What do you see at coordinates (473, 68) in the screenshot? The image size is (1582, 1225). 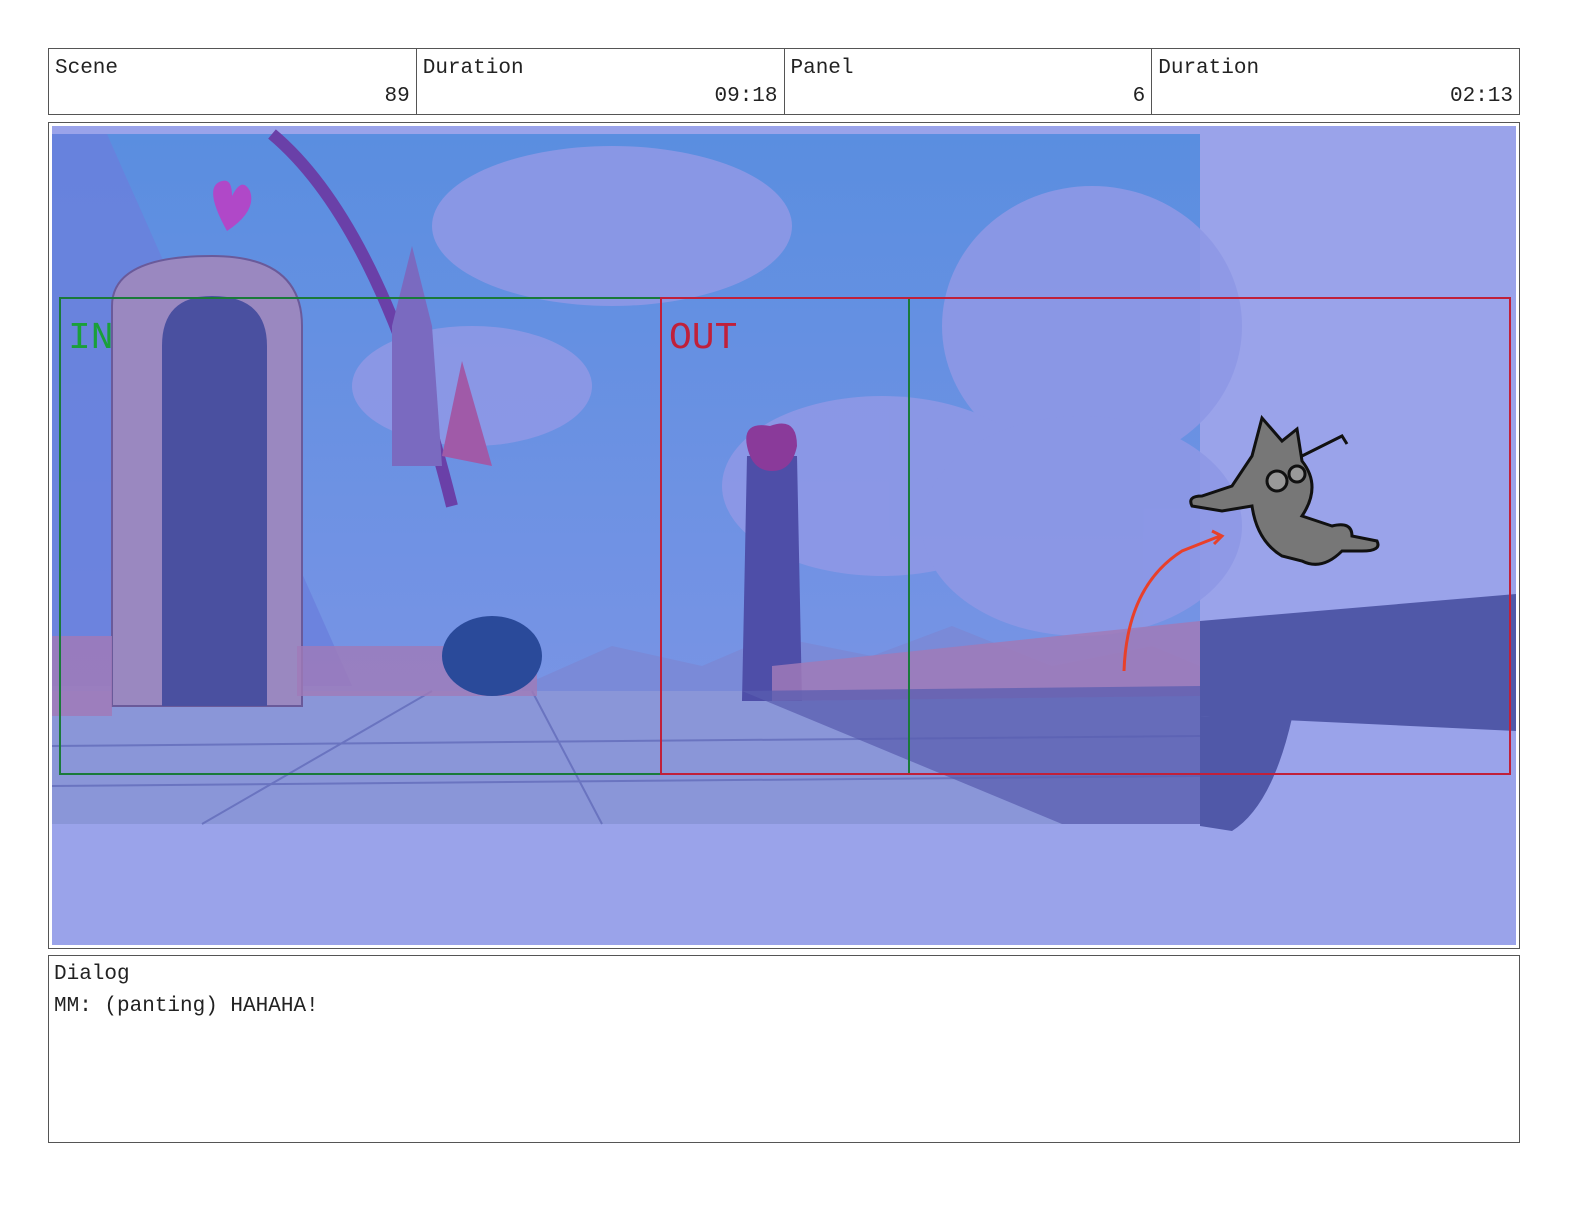 I see `scene-duration-label: Duration` at bounding box center [473, 68].